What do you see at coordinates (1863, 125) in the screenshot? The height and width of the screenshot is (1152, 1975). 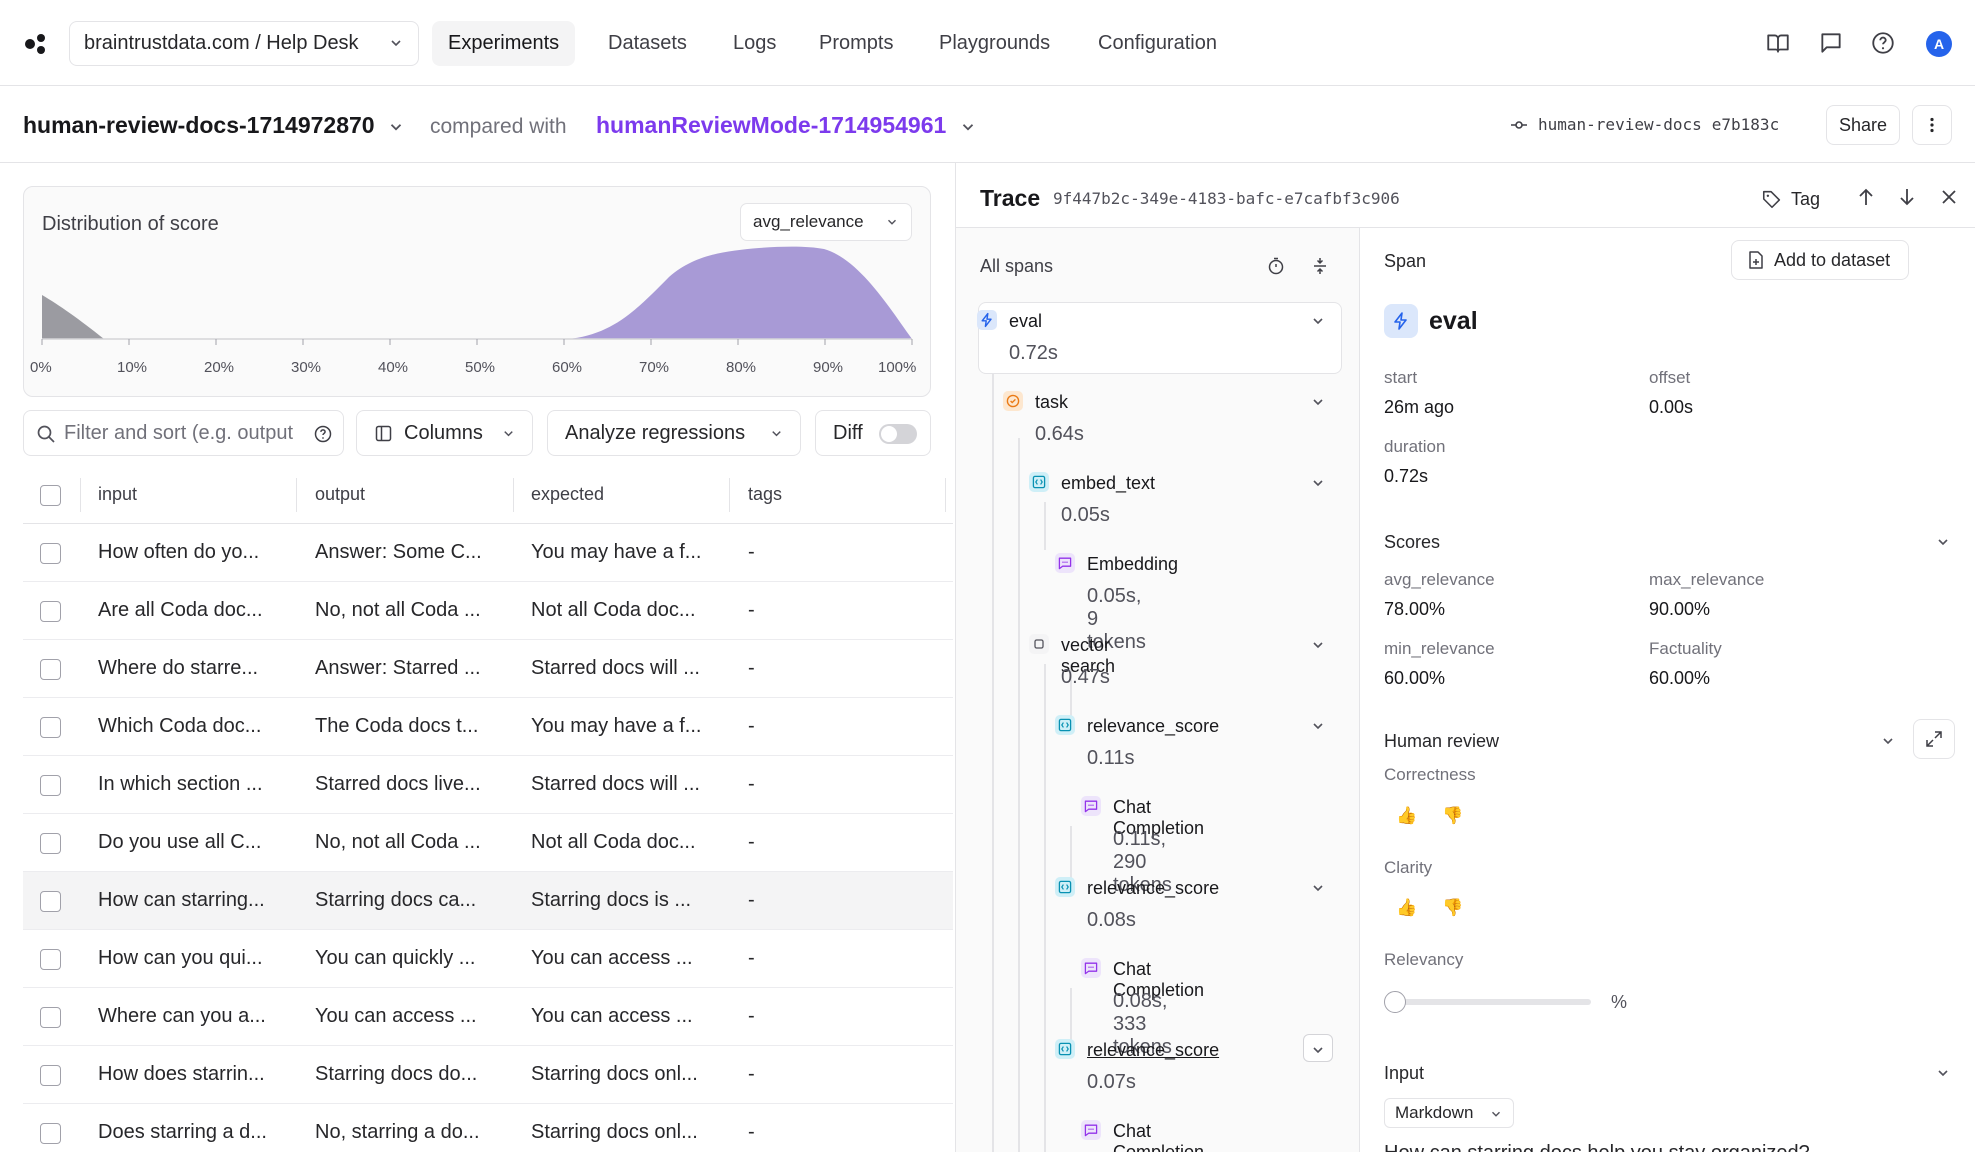 I see `share-button: Share` at bounding box center [1863, 125].